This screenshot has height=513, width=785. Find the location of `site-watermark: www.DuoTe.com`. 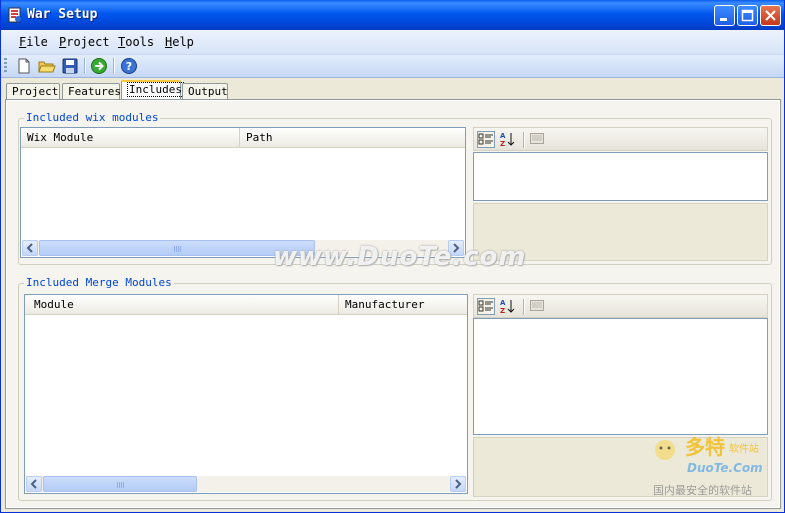

site-watermark: www.DuoTe.com is located at coordinates (400, 257).